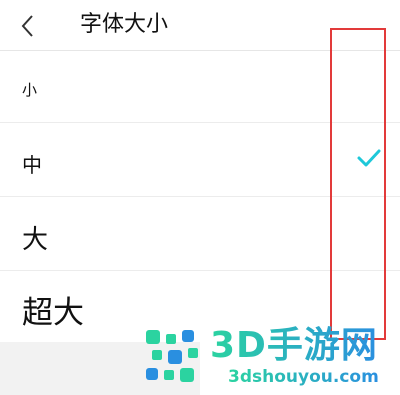  I want to click on top-bar: 字体大小, so click(200, 25).